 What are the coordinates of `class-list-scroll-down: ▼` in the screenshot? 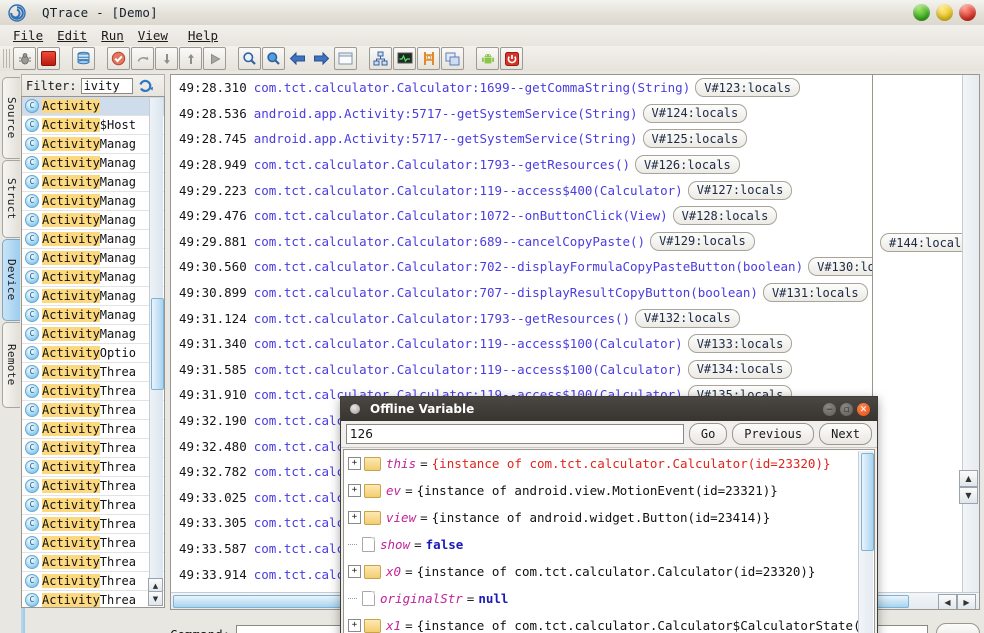 It's located at (155, 598).